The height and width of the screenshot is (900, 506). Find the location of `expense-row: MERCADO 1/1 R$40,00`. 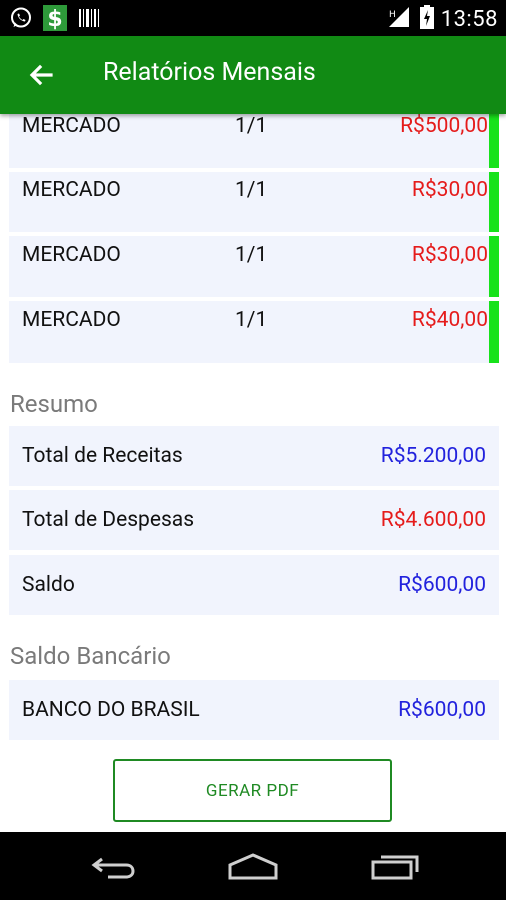

expense-row: MERCADO 1/1 R$40,00 is located at coordinates (254, 332).